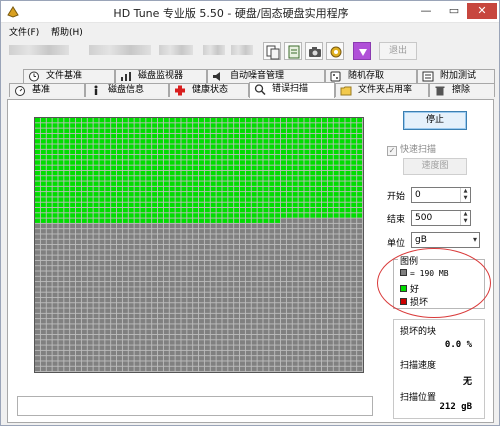 This screenshot has width=500, height=426. Describe the element at coordinates (482, 11) in the screenshot. I see `close-button: ✕` at that location.